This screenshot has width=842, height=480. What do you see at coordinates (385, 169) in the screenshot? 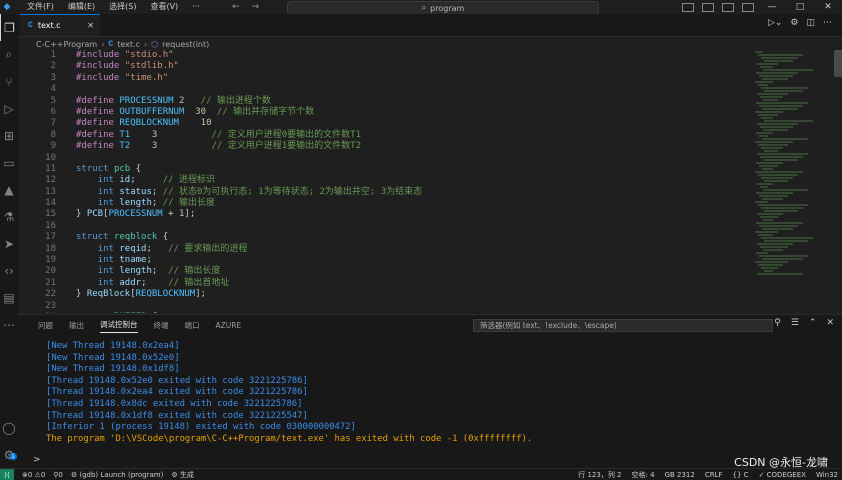
I see `code-line: 11 struct pcb {` at bounding box center [385, 169].